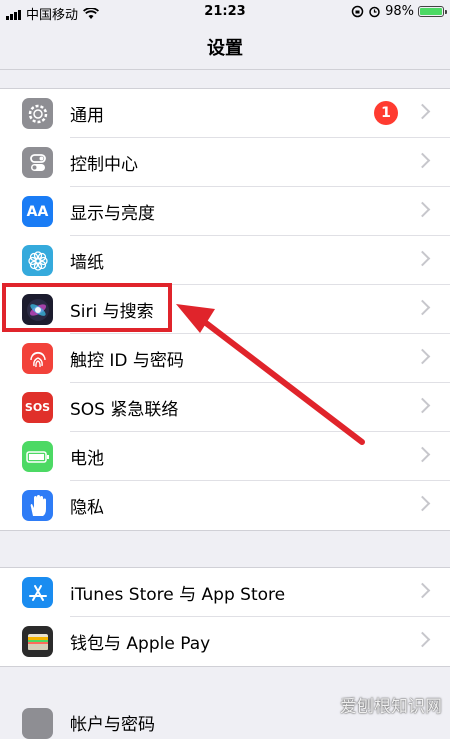  What do you see at coordinates (37, 641) in the screenshot?
I see `wallet-icon` at bounding box center [37, 641].